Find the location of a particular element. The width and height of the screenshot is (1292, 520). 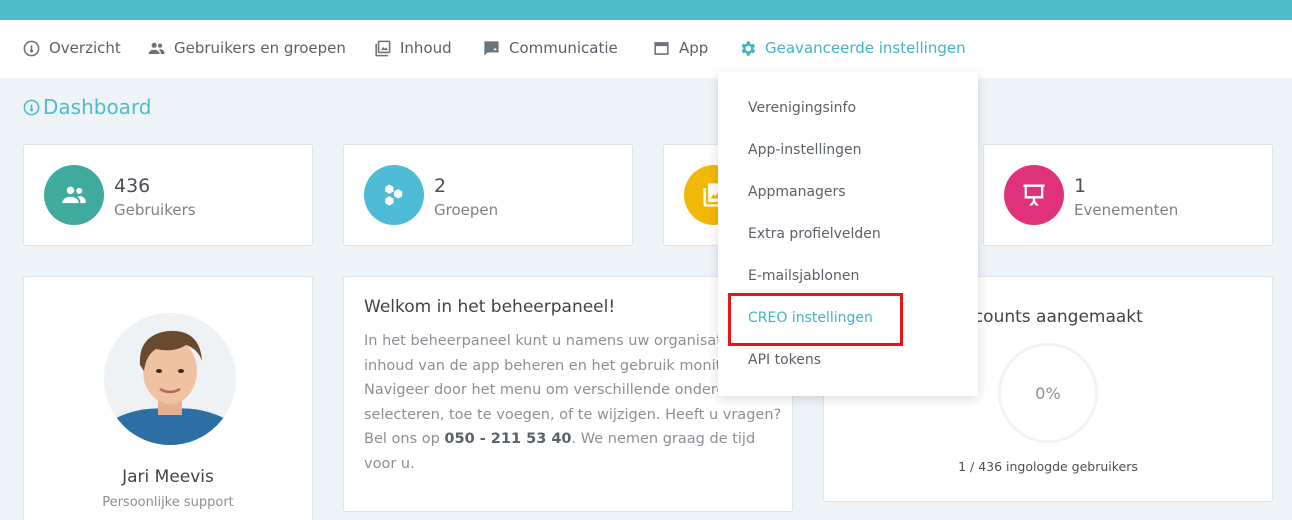

support-profile-card: Jari Meevis Persoonlijke support is located at coordinates (168, 398).